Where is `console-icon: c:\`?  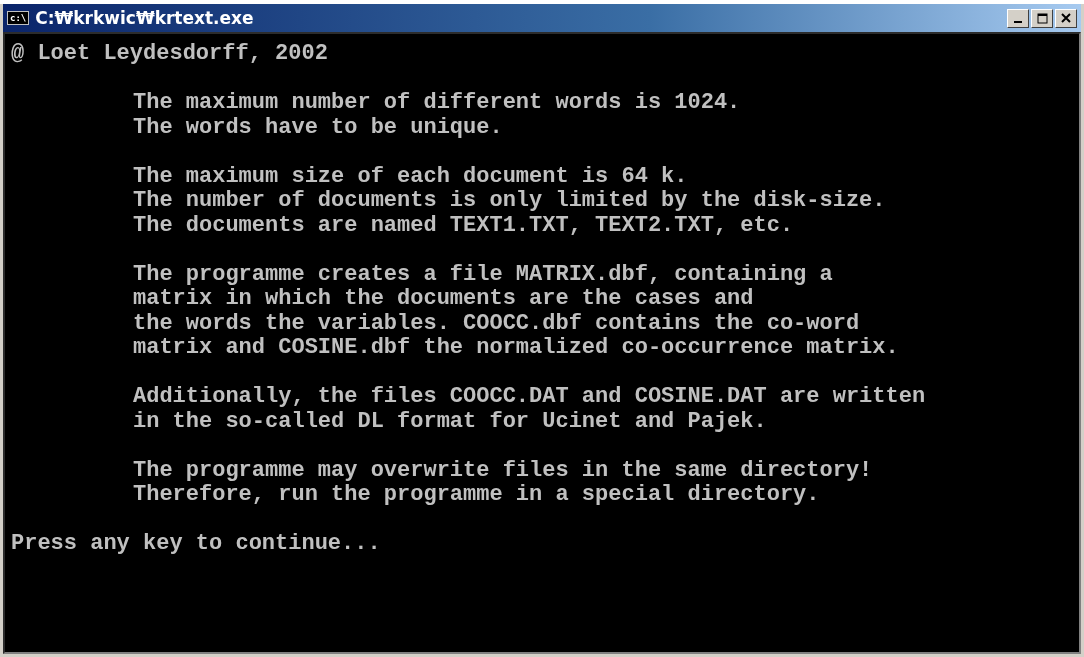
console-icon: c:\ is located at coordinates (18, 18).